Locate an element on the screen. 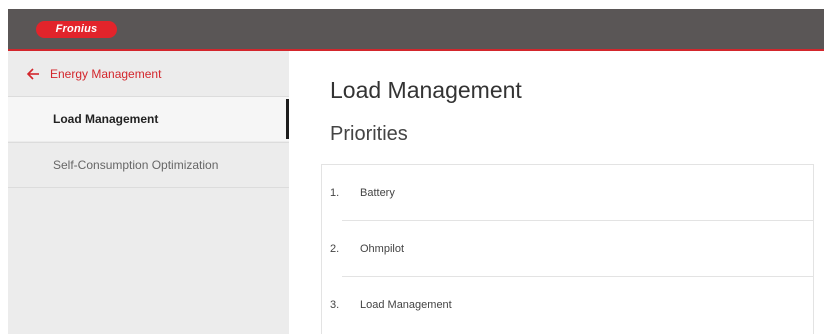  back-to-energy-management: Energy Management is located at coordinates (148, 74).